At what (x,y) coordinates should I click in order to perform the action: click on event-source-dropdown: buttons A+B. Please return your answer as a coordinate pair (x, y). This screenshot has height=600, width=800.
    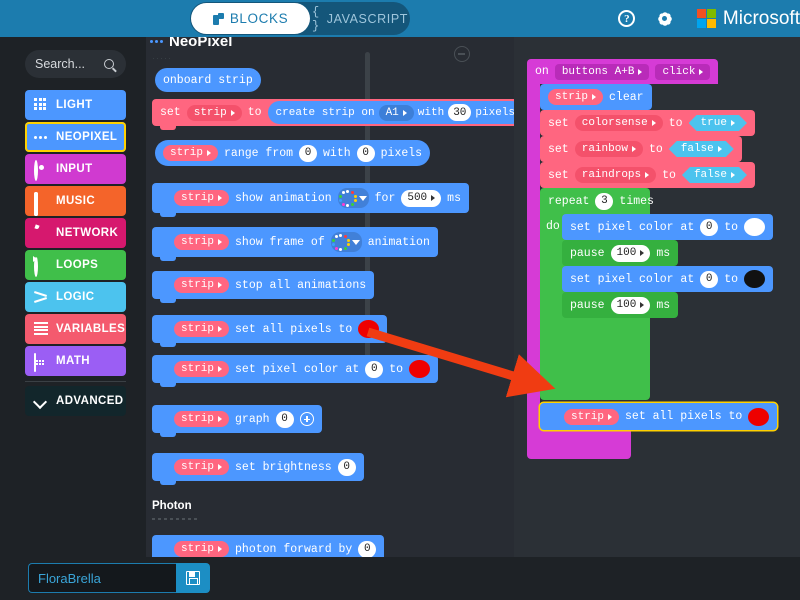
    Looking at the image, I should click on (602, 71).